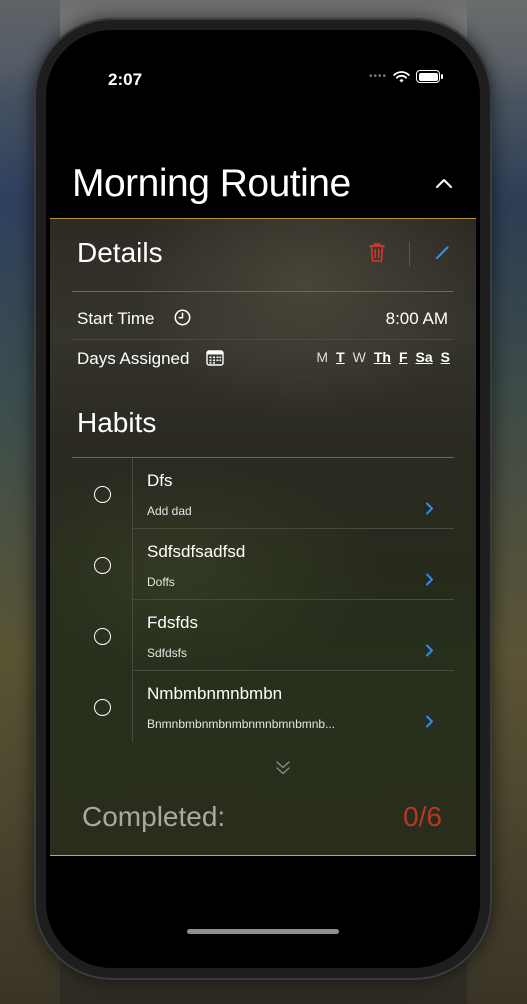  I want to click on habits-title: Habits, so click(117, 422).